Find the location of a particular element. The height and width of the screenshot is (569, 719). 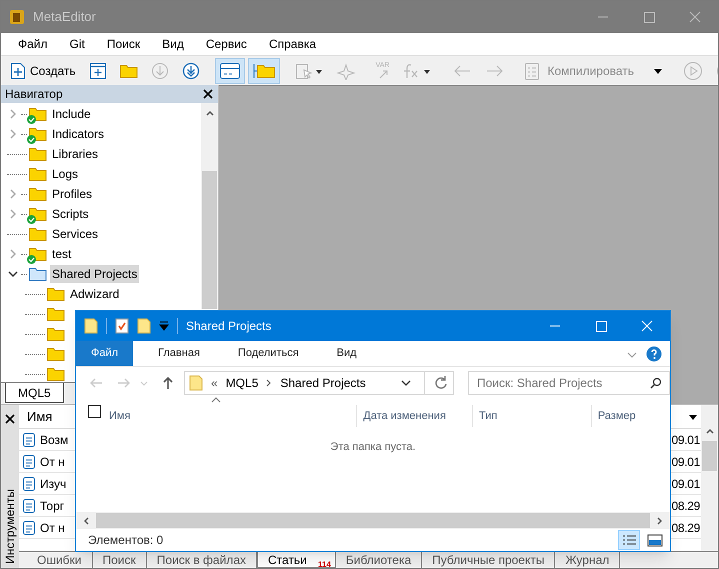

panel-tab: MQL5 is located at coordinates (34, 393).